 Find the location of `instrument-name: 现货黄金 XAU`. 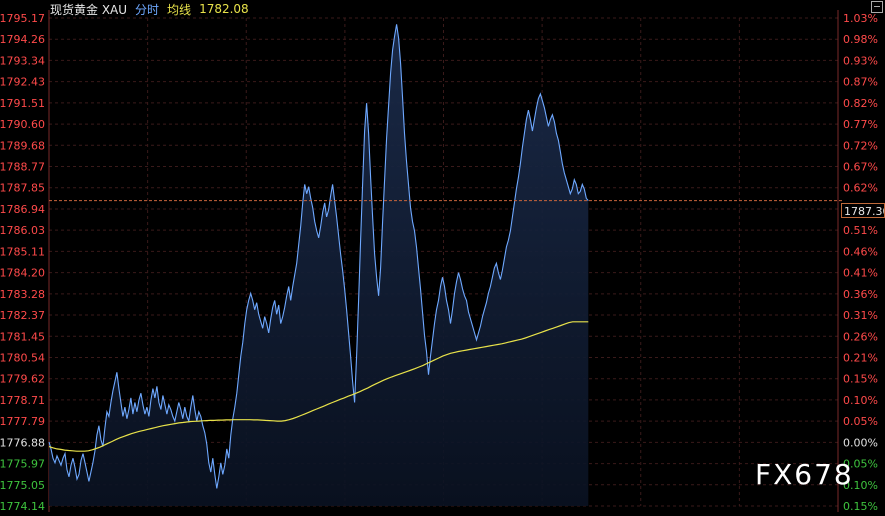

instrument-name: 现货黄金 XAU is located at coordinates (89, 9).